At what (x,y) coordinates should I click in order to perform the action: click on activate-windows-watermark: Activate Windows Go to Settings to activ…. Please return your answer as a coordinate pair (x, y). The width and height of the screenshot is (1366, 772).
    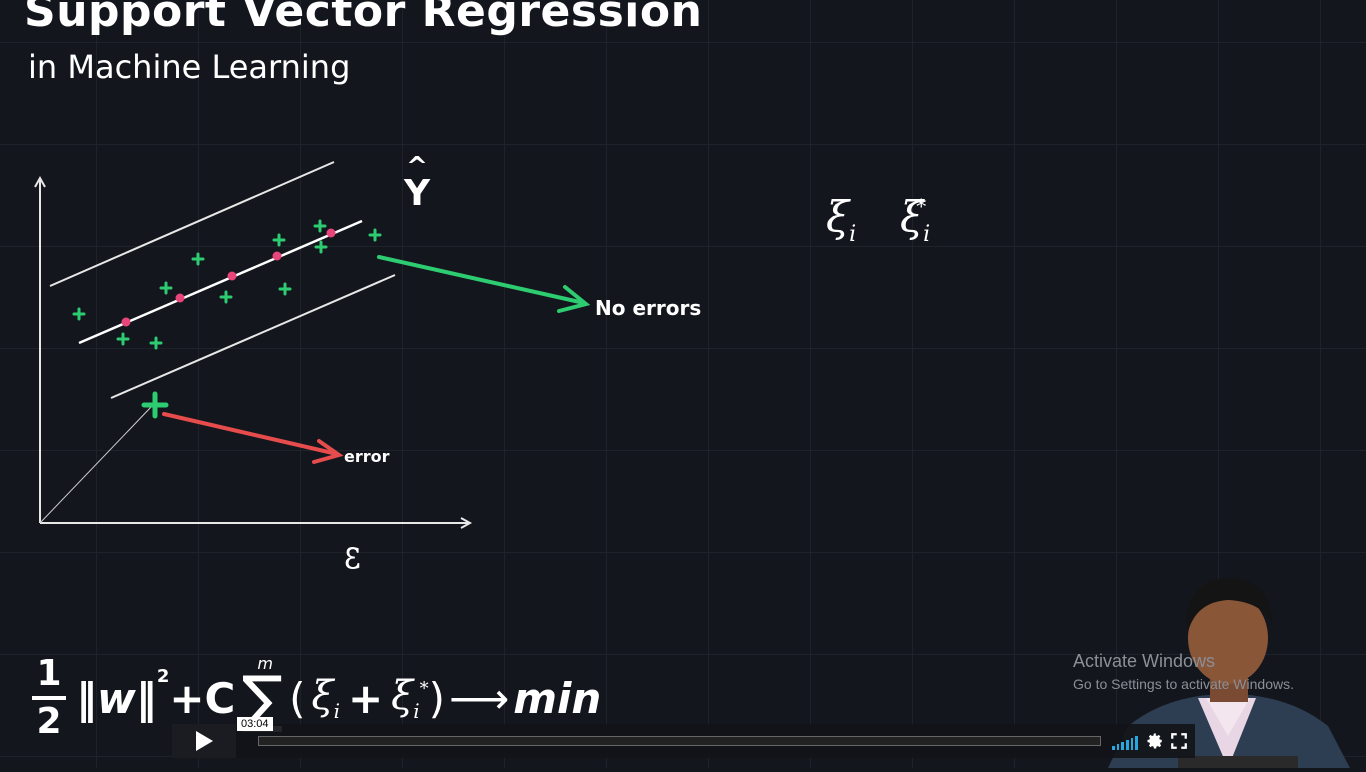
    Looking at the image, I should click on (1183, 671).